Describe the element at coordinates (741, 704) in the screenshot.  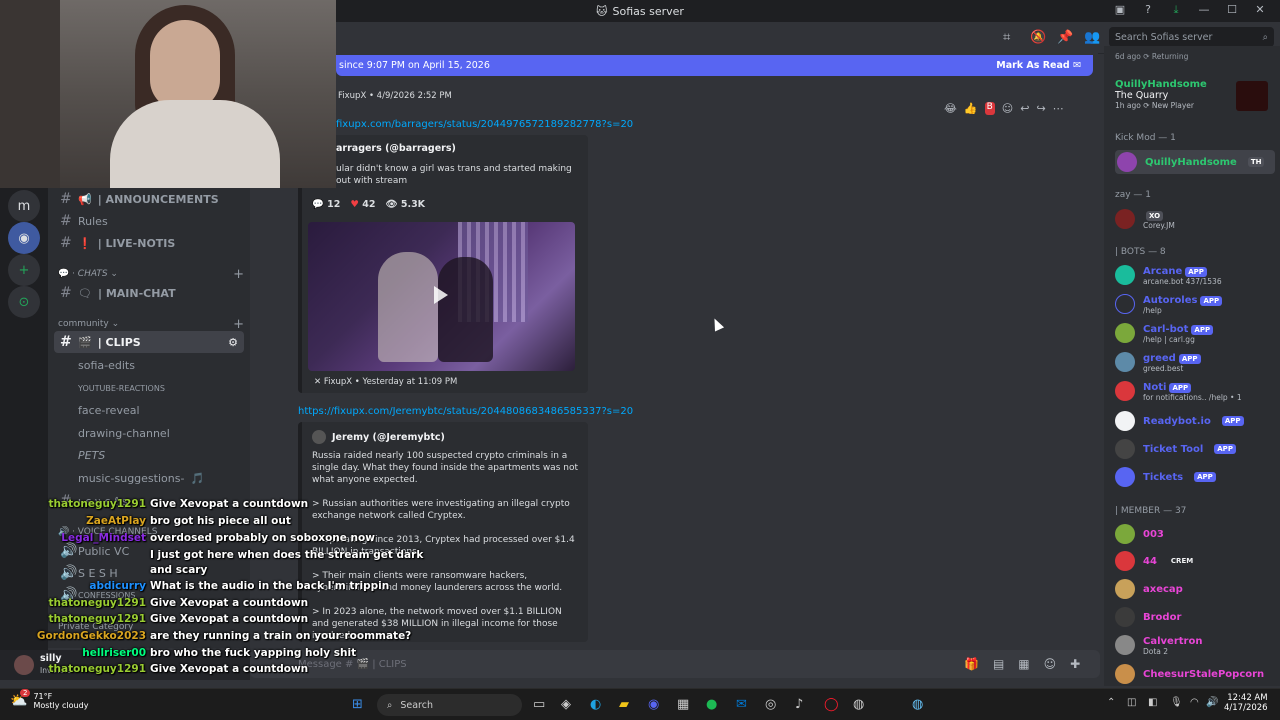
I see `mail-icon: ✉` at that location.